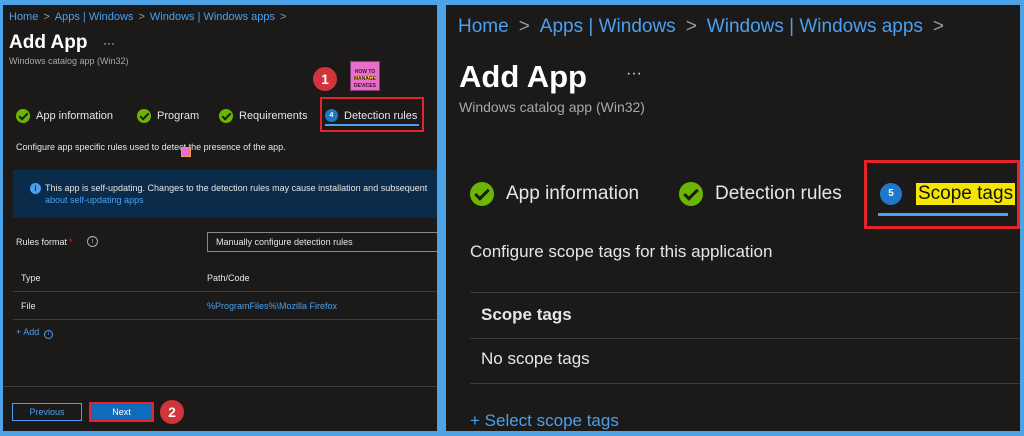 Image resolution: width=1024 pixels, height=436 pixels. I want to click on next-button: Next, so click(121, 412).